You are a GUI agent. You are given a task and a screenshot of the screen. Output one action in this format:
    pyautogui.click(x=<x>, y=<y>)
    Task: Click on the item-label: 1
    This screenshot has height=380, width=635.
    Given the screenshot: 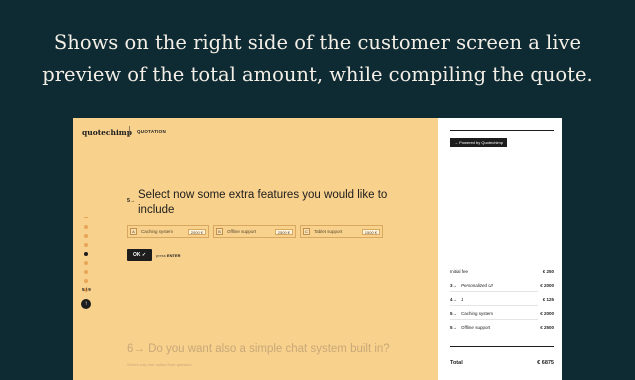 What is the action you would take?
    pyautogui.click(x=462, y=299)
    